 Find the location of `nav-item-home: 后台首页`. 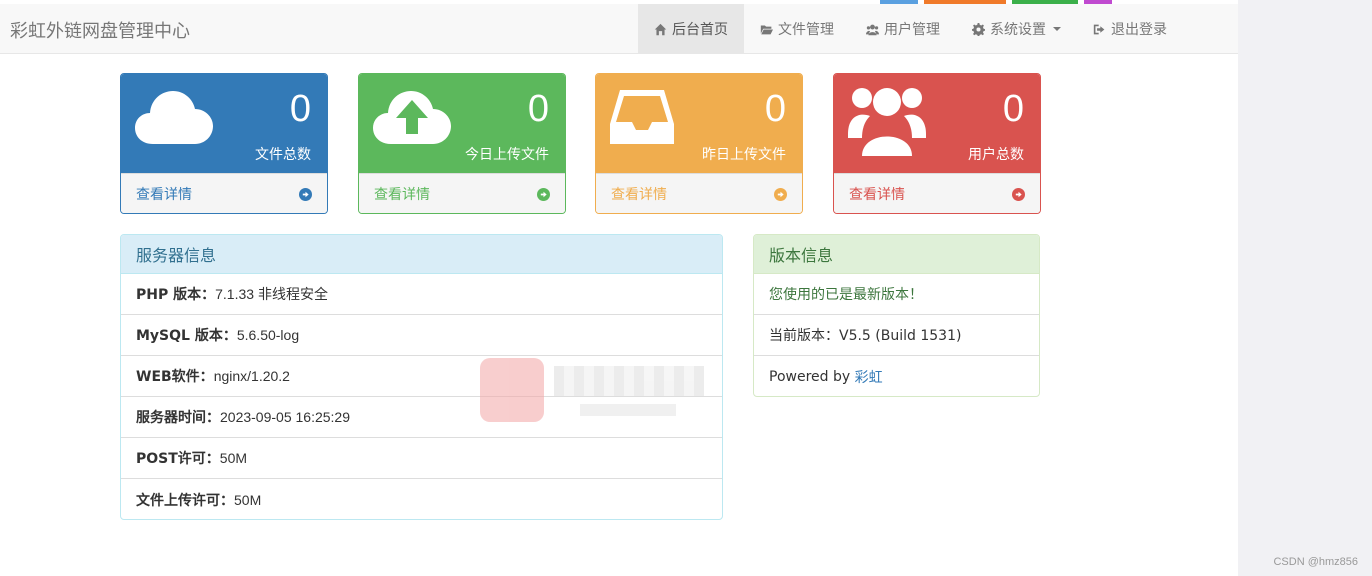

nav-item-home: 后台首页 is located at coordinates (691, 29).